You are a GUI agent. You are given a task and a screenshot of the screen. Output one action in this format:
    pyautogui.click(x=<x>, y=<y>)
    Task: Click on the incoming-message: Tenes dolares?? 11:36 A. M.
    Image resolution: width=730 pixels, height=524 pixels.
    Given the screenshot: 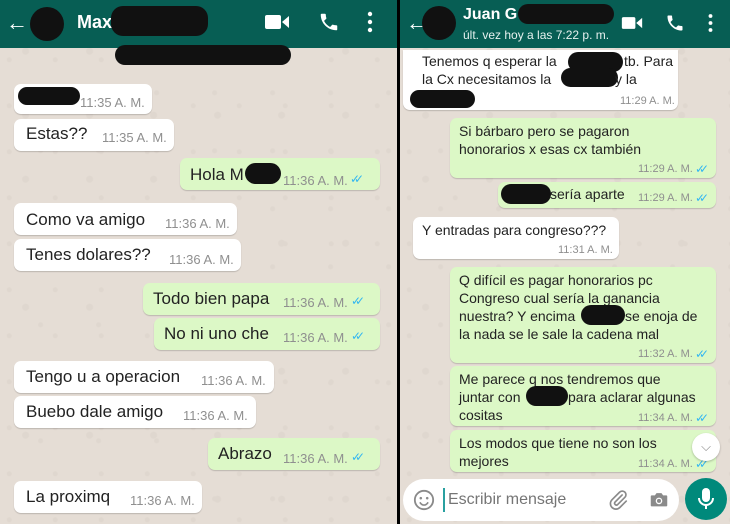 What is the action you would take?
    pyautogui.click(x=127, y=255)
    